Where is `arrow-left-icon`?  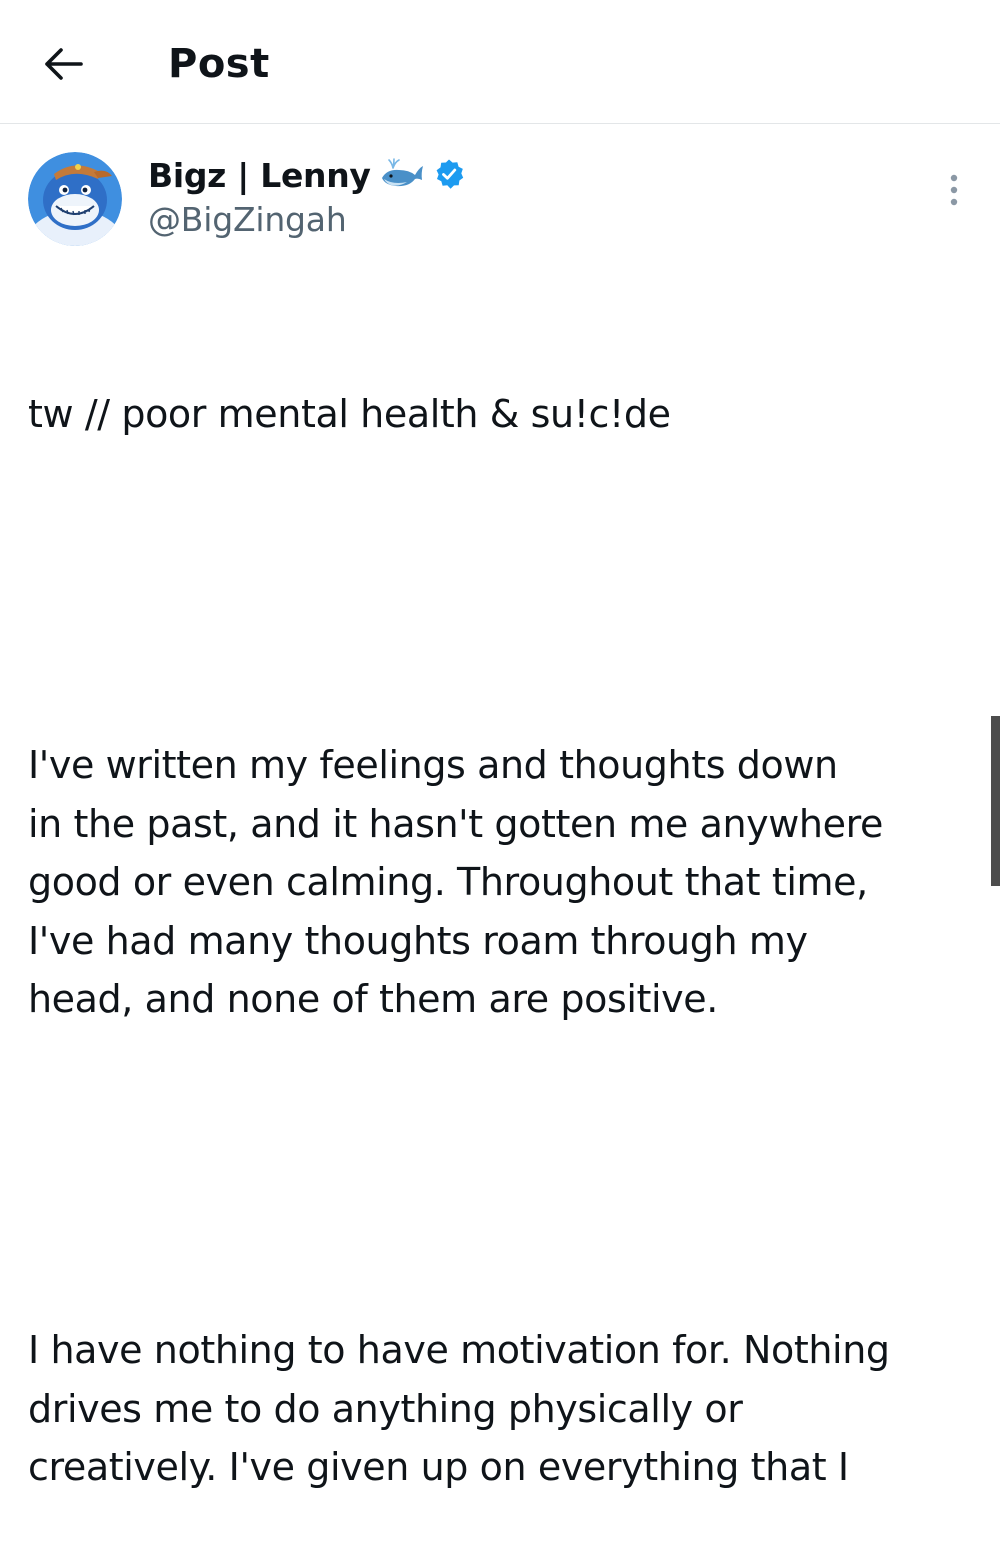
arrow-left-icon is located at coordinates (64, 64).